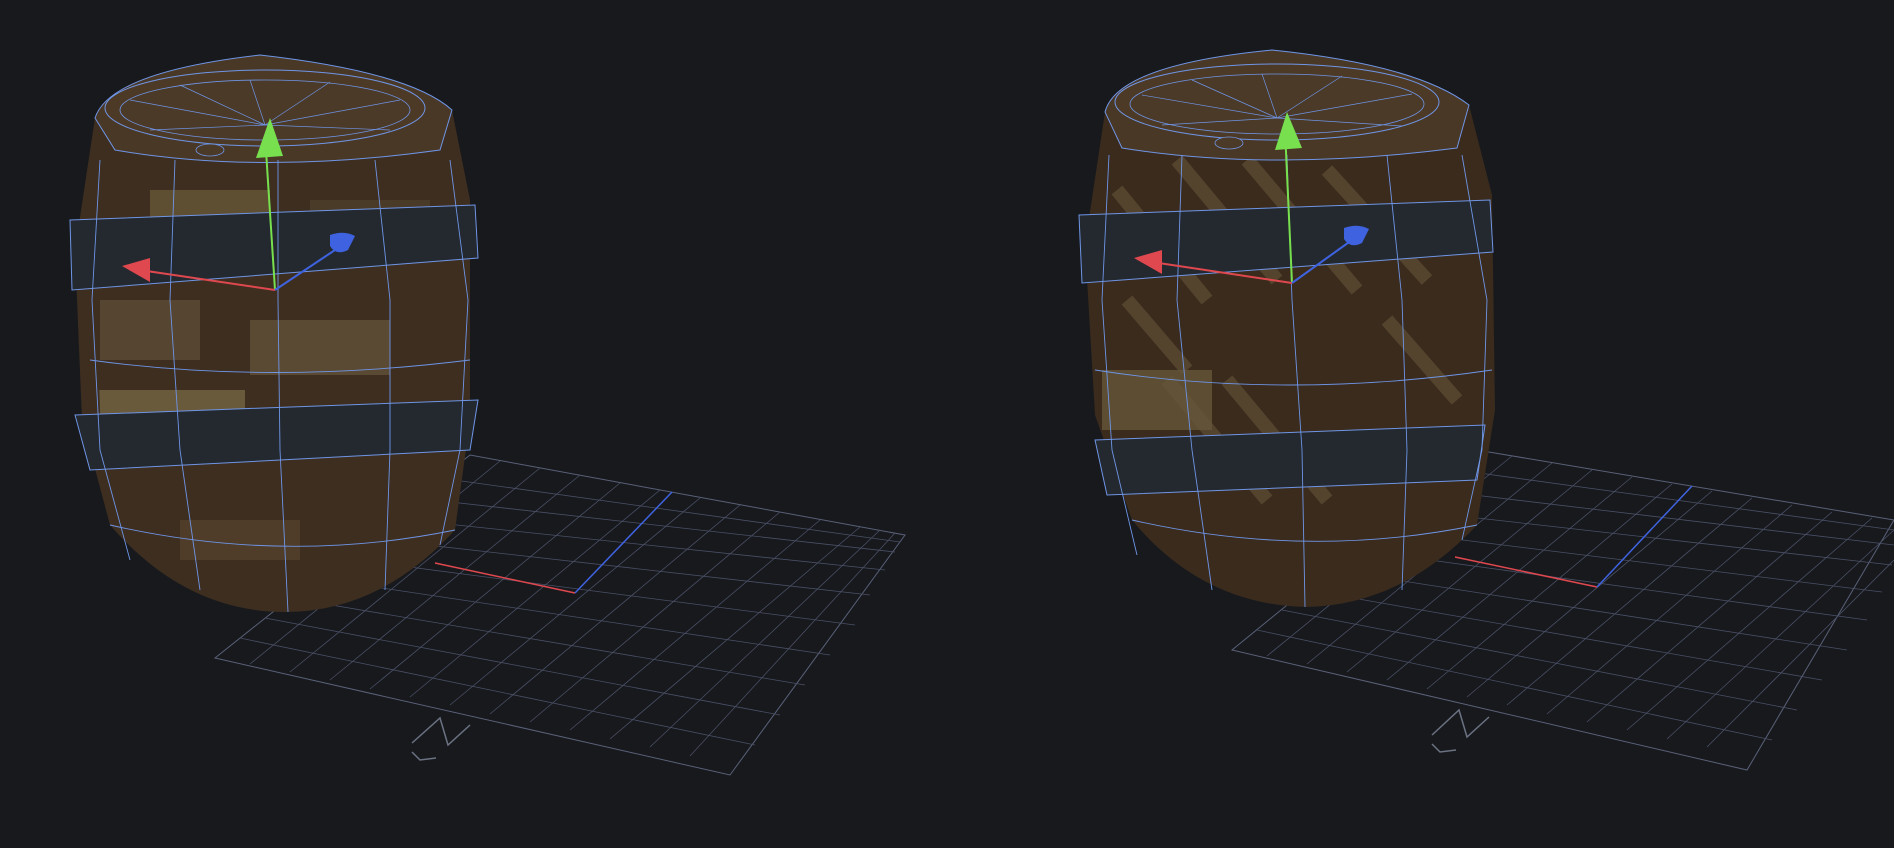  I want to click on ground-x-axis-line, so click(1526, 572).